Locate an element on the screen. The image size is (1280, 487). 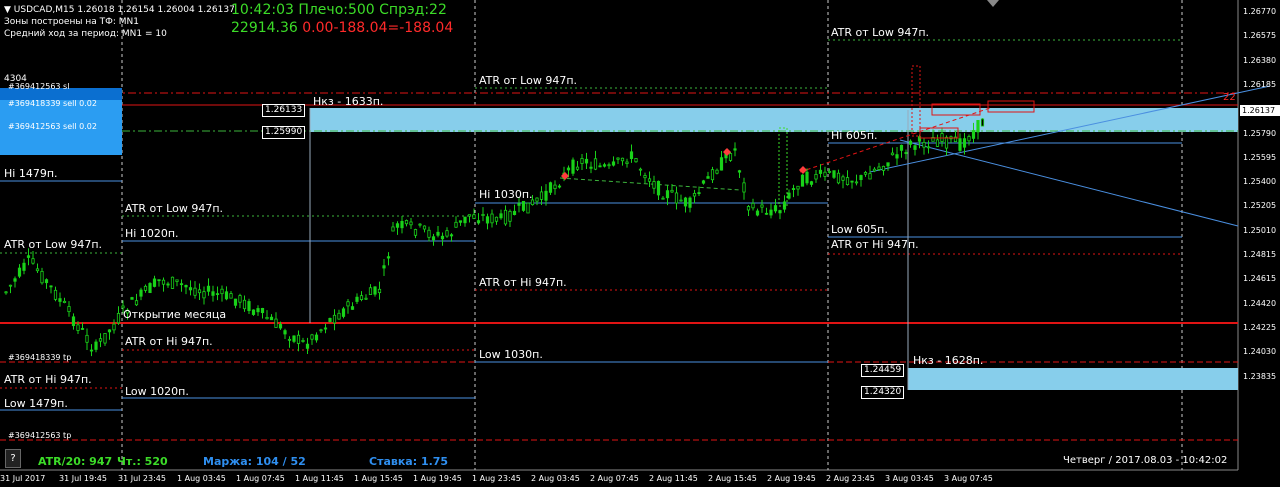
level-nkz-1: Нкз - 1633п. is located at coordinates (348, 101).